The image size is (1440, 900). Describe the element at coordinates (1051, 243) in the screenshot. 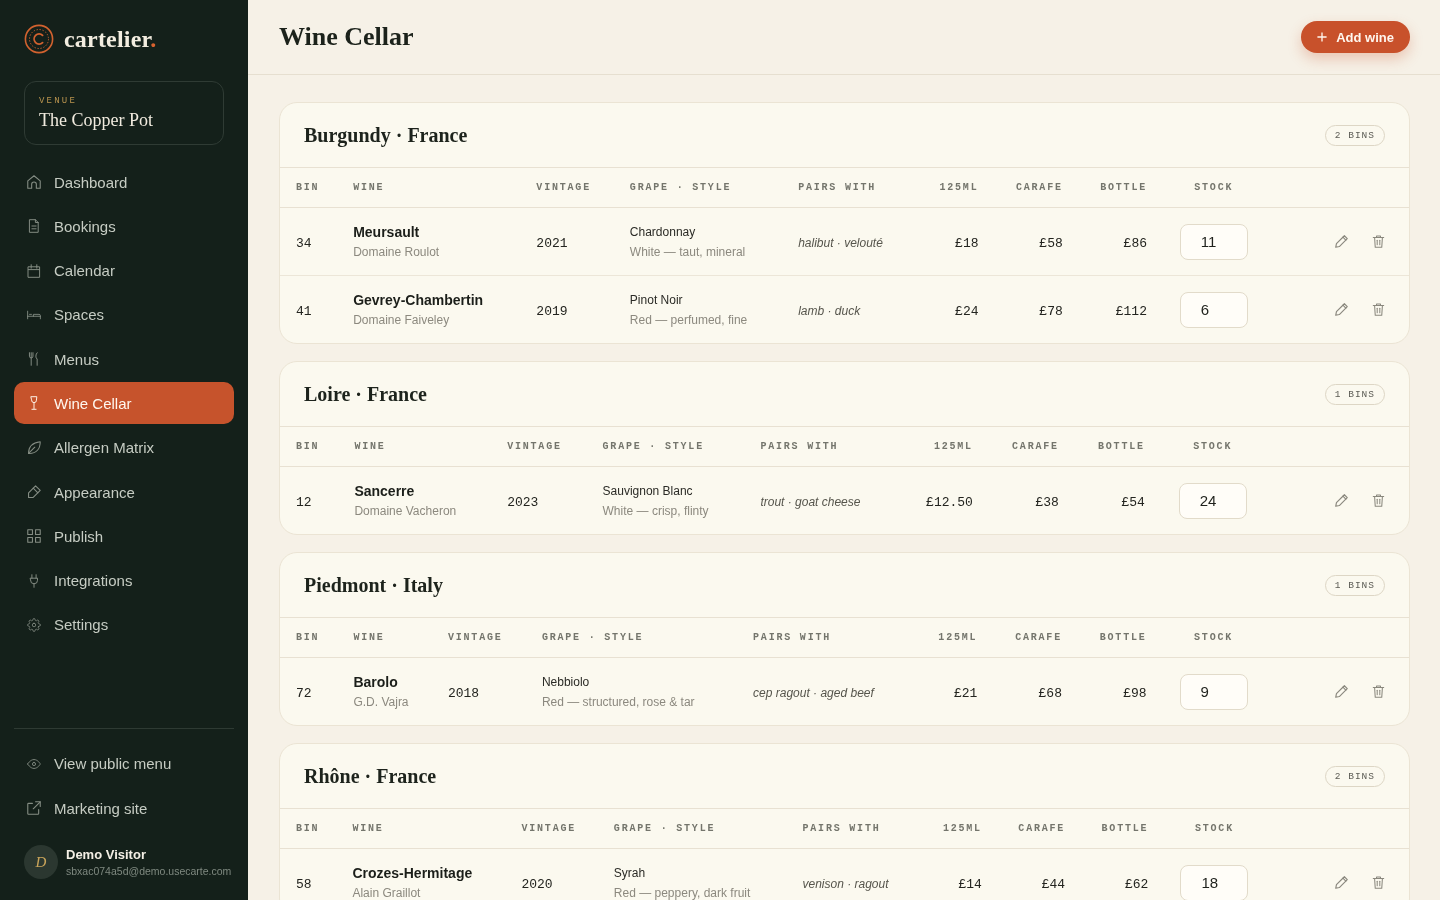

I see `carafe-price: £58` at that location.